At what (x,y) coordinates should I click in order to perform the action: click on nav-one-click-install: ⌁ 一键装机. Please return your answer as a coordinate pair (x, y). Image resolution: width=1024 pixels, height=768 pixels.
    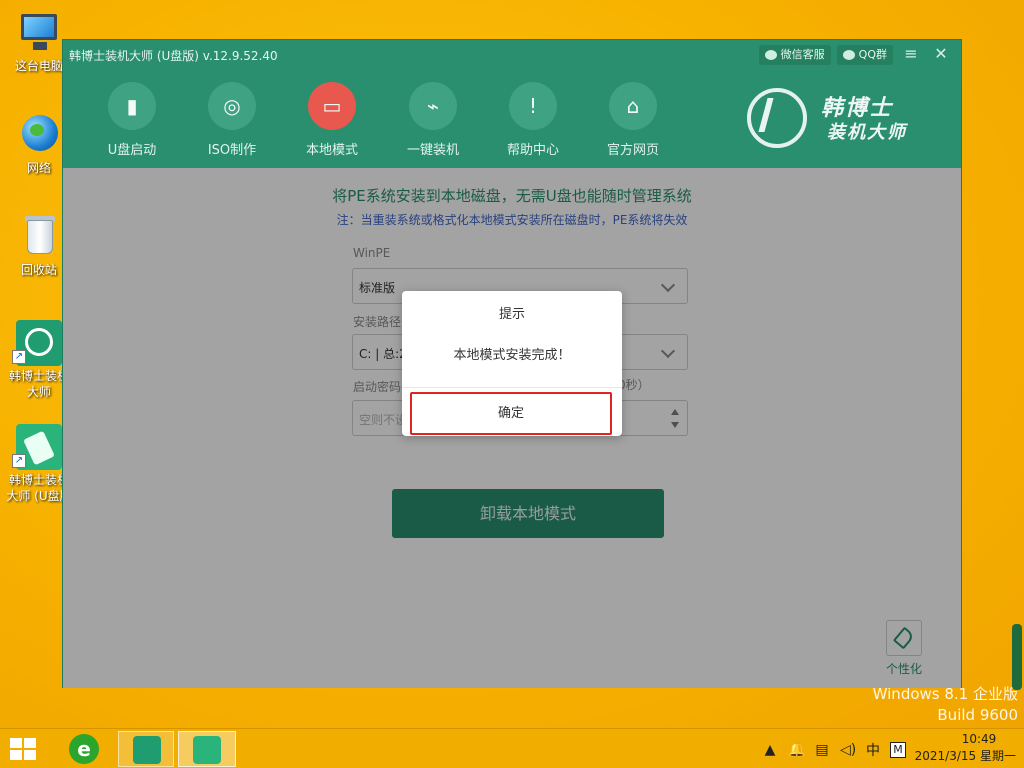
    Looking at the image, I should click on (433, 120).